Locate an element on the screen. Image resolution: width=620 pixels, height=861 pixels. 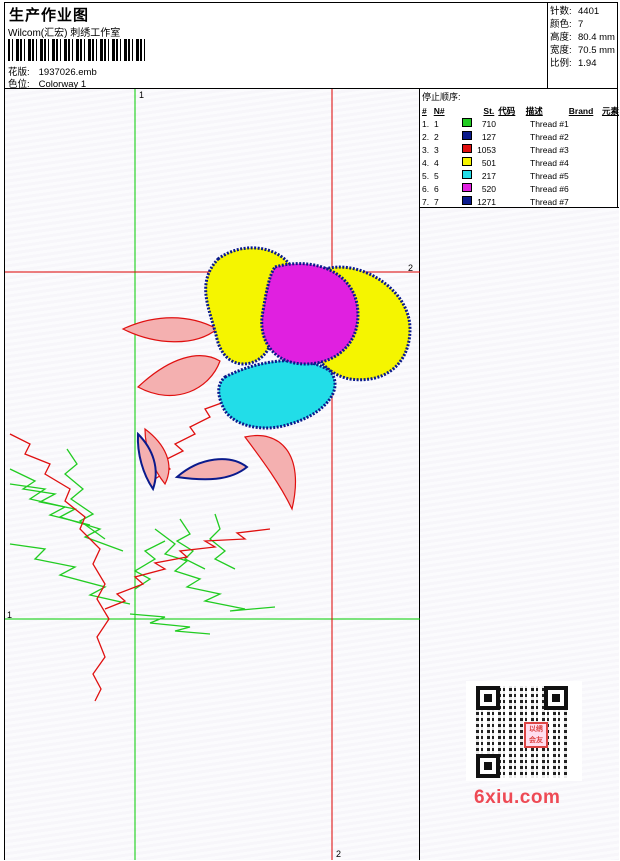
table-row: 4. 4 501 Thread #4 is located at coordinates (520, 162).